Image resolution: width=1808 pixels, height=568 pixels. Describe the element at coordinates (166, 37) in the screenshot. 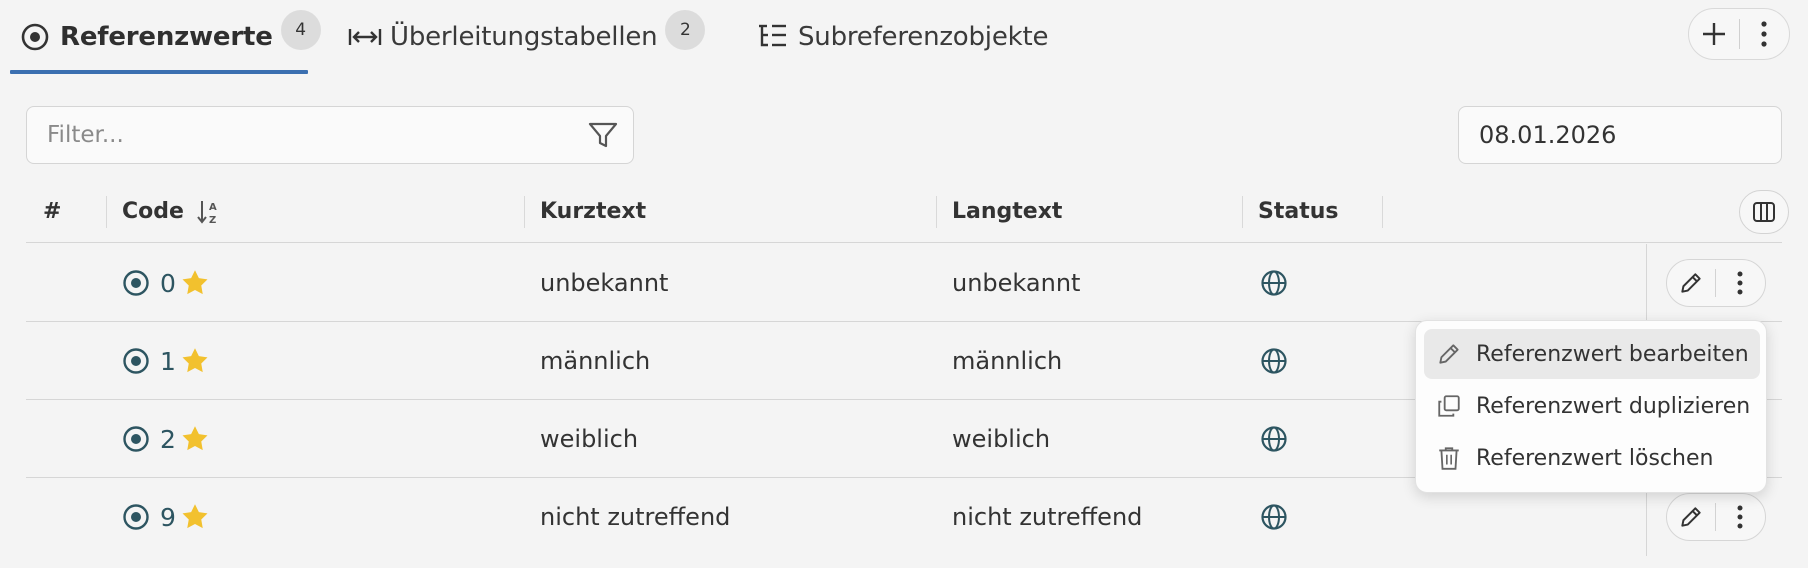

I see `tab-label: Referenzwerte` at that location.